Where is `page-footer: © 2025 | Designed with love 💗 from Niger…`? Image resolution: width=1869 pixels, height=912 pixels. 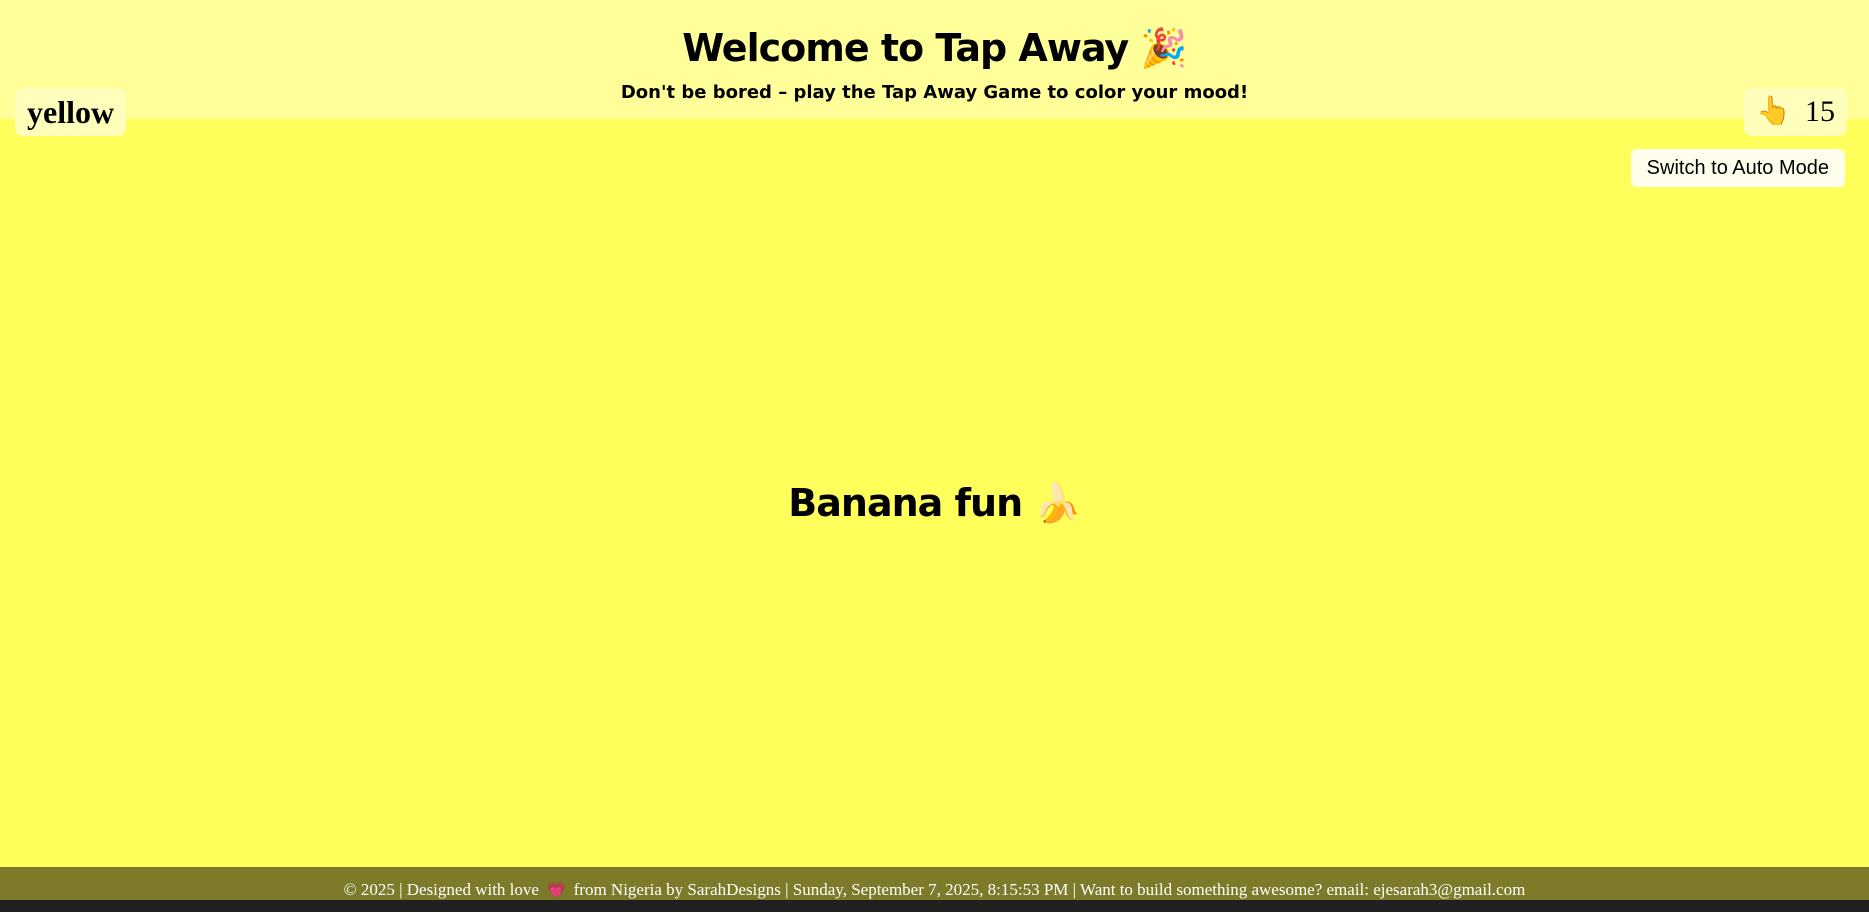
page-footer: © 2025 | Designed with love 💗 from Niger… is located at coordinates (934, 883).